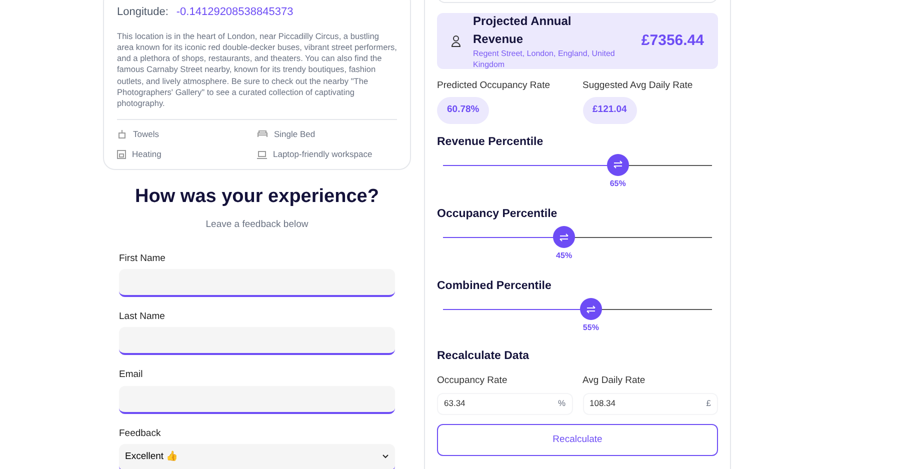 The image size is (900, 469). What do you see at coordinates (590, 328) in the screenshot?
I see `slider-reading: 55%` at bounding box center [590, 328].